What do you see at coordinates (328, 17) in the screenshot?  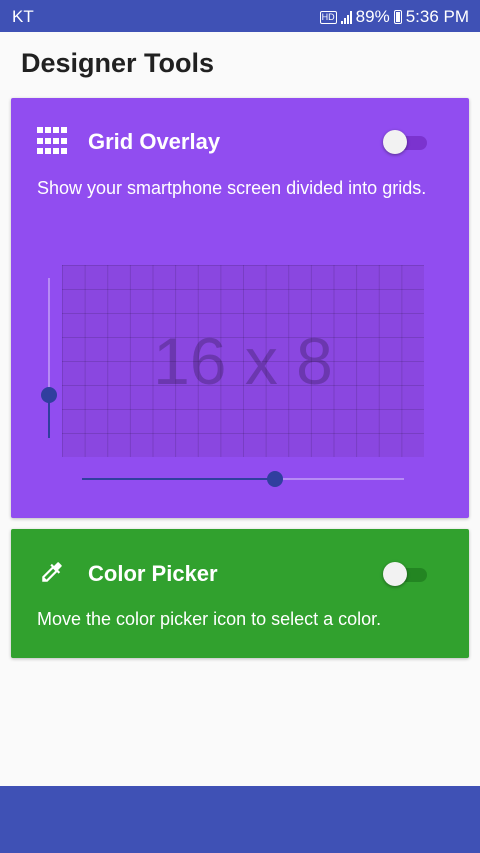 I see `hd-voice-icon: HD` at bounding box center [328, 17].